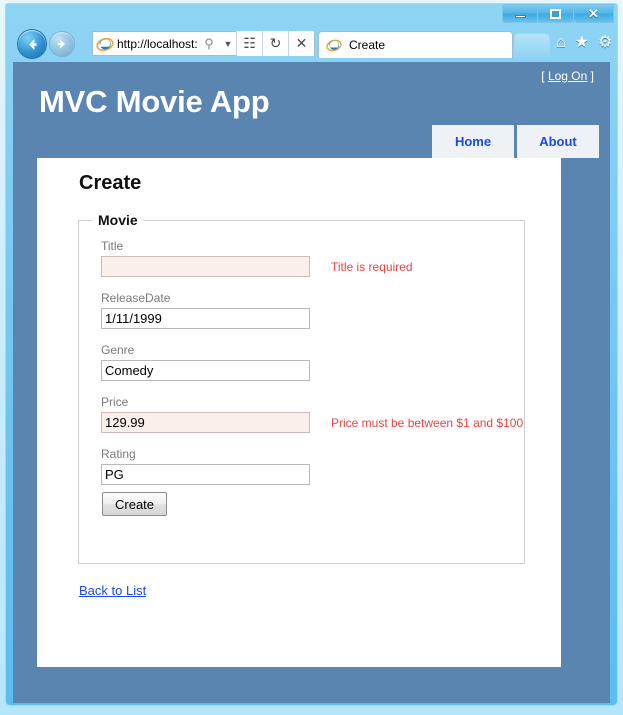 The width and height of the screenshot is (623, 715). I want to click on field-rating: Rating, so click(205, 466).